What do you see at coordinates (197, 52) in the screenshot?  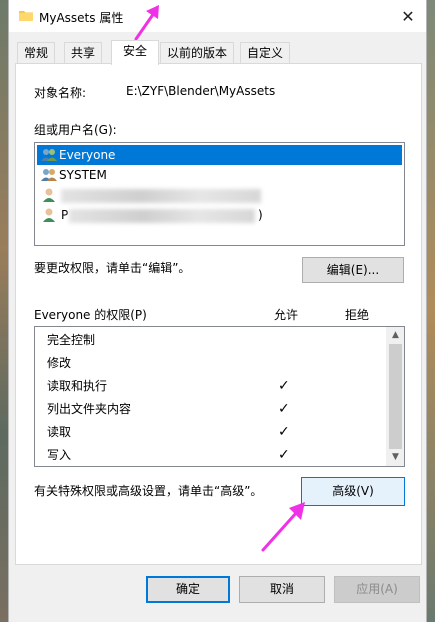 I see `tab-previous-versions: 以前的版本` at bounding box center [197, 52].